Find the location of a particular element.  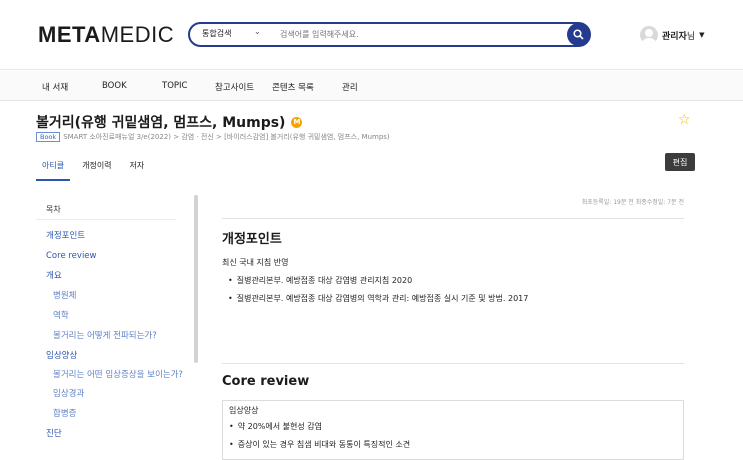

toc-item: 임상양상 is located at coordinates (111, 356).